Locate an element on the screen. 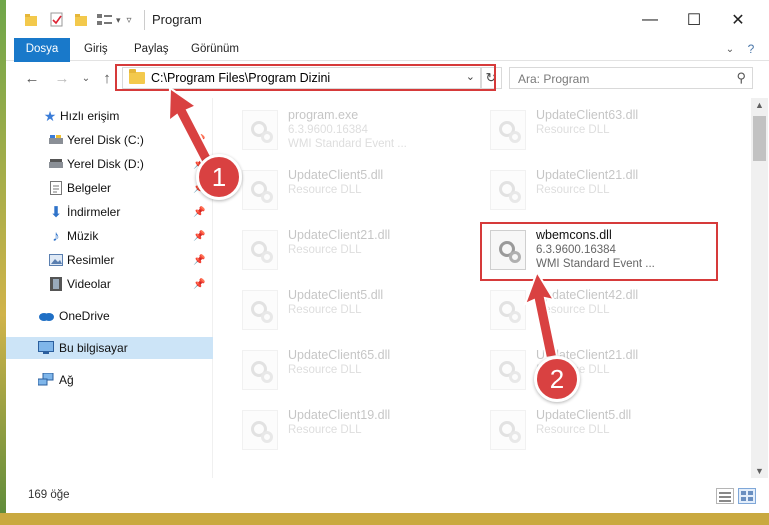 The height and width of the screenshot is (525, 769). tab-share: Paylaş is located at coordinates (151, 49).